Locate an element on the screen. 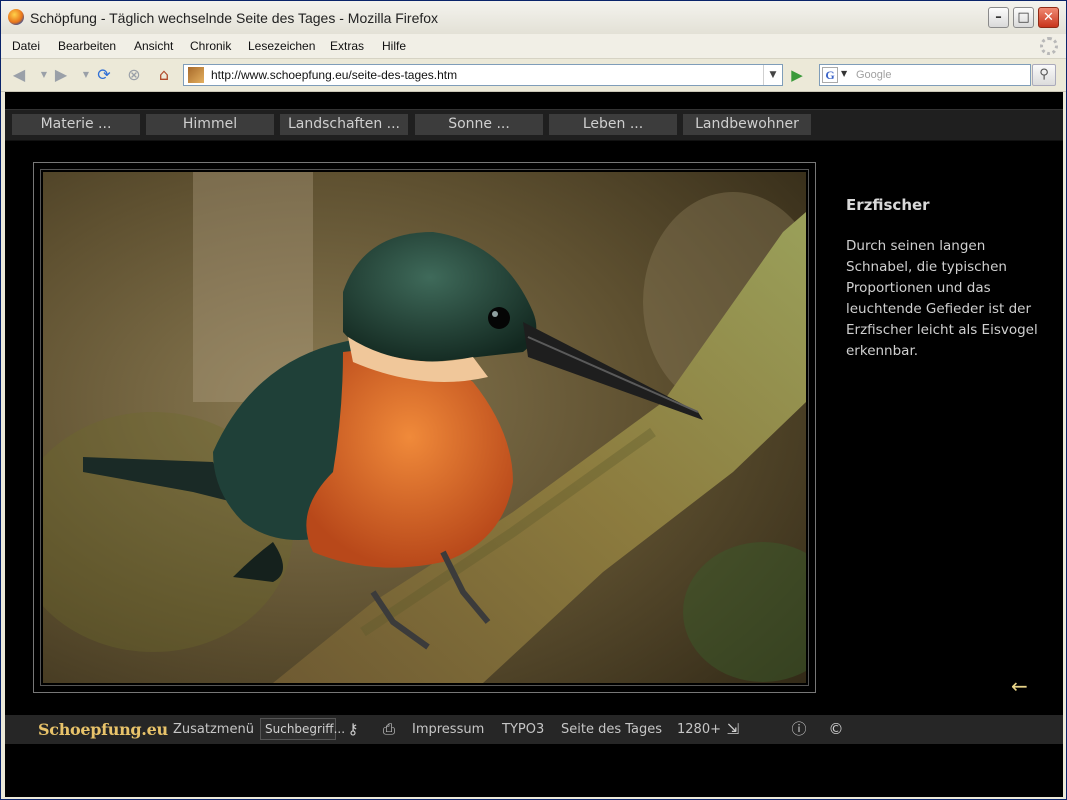 The height and width of the screenshot is (800, 1067). minimize-icon: – is located at coordinates (998, 17).